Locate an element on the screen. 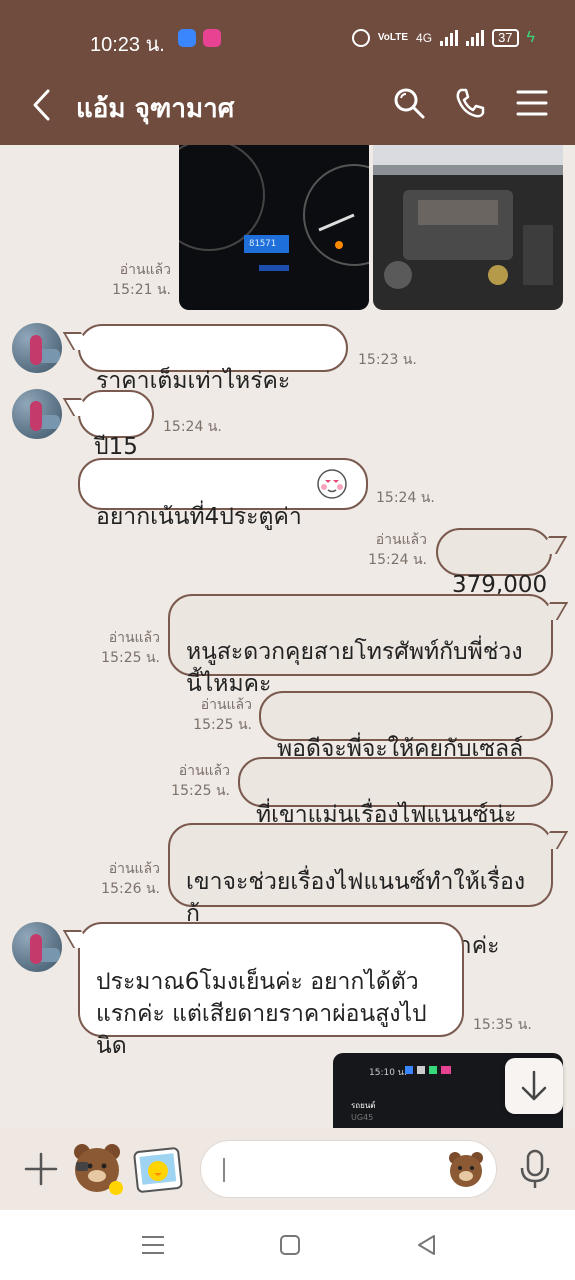 This screenshot has width=575, height=1280. status-icons: VoLTE 4G 37 ϟ is located at coordinates (443, 38).